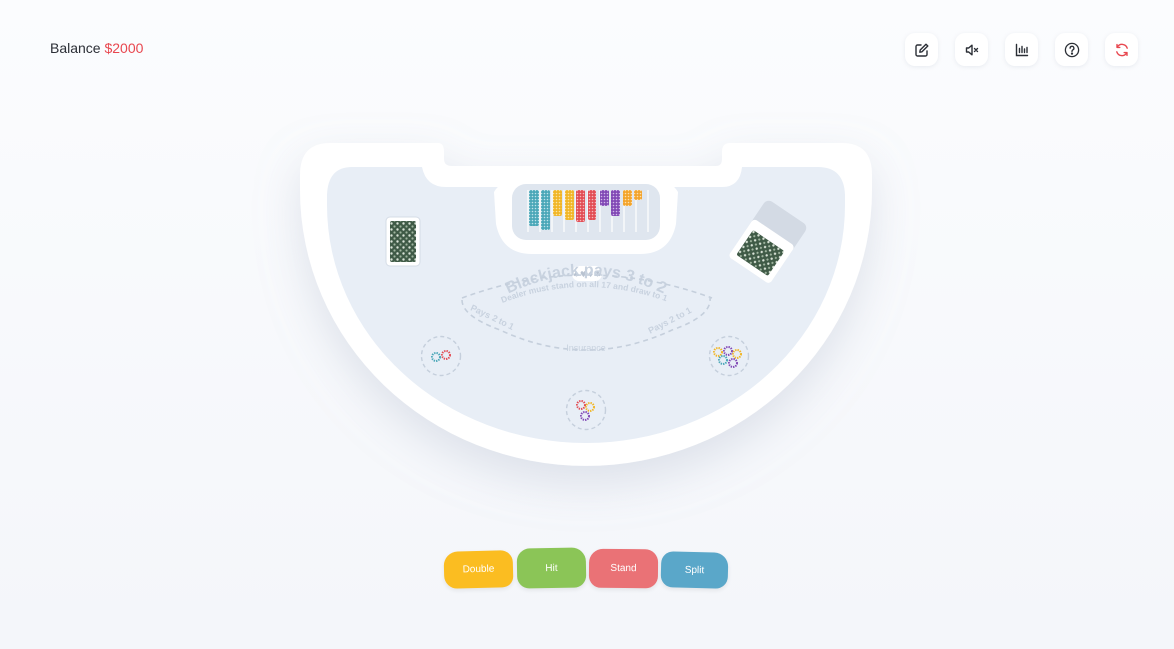 The image size is (1174, 649). Describe the element at coordinates (694, 570) in the screenshot. I see `split-button: Split` at that location.